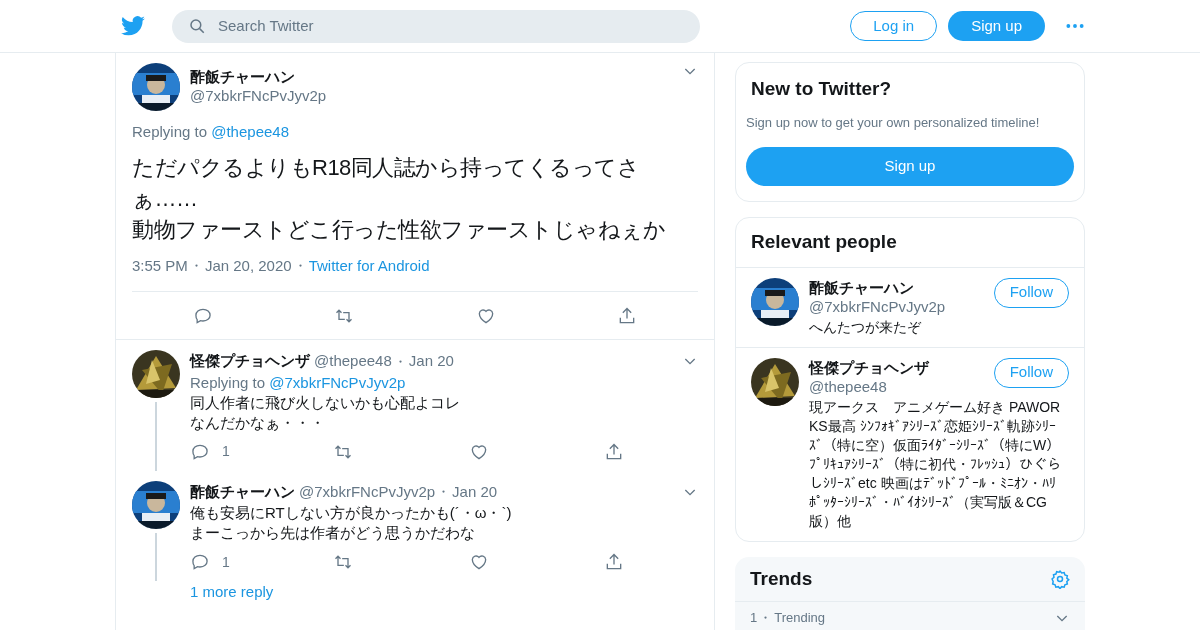 Image resolution: width=1200 pixels, height=630 pixels. What do you see at coordinates (248, 265) in the screenshot?
I see `tweet-date: Jan 20, 2020` at bounding box center [248, 265].